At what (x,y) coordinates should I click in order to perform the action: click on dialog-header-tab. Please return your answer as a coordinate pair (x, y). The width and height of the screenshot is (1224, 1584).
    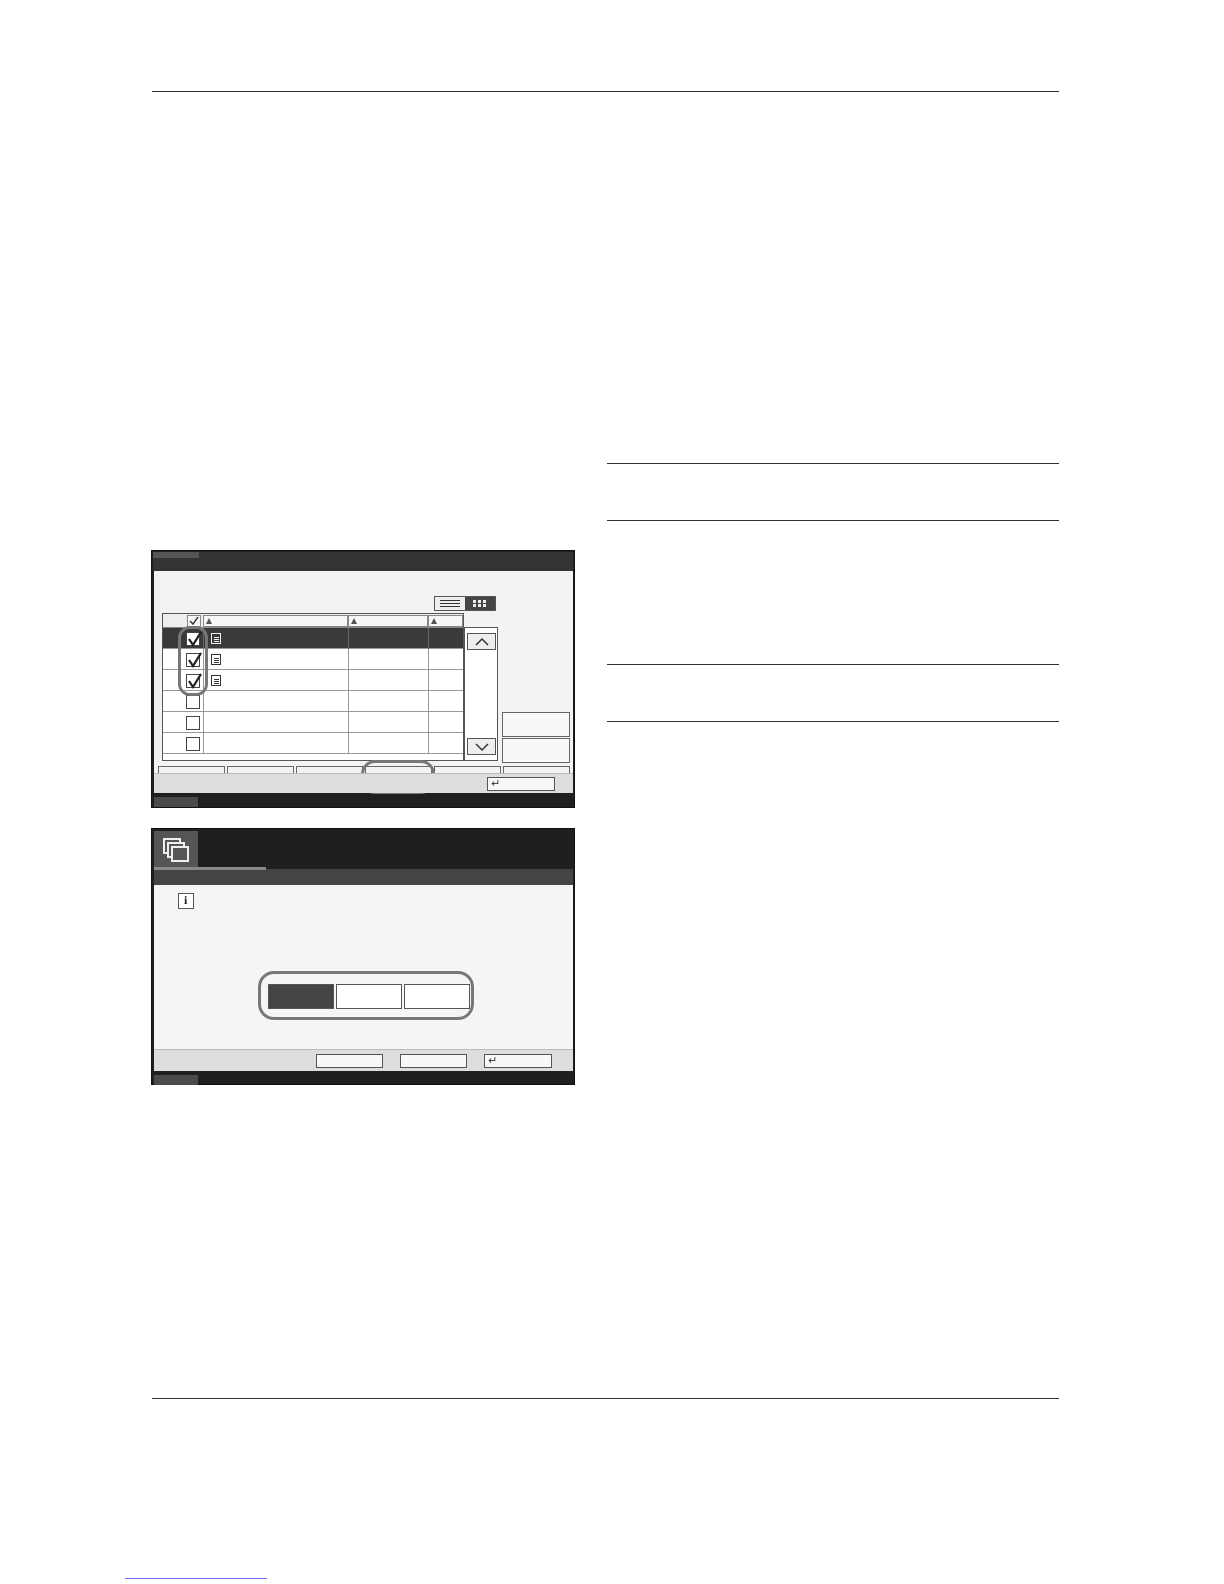
    Looking at the image, I should click on (210, 868).